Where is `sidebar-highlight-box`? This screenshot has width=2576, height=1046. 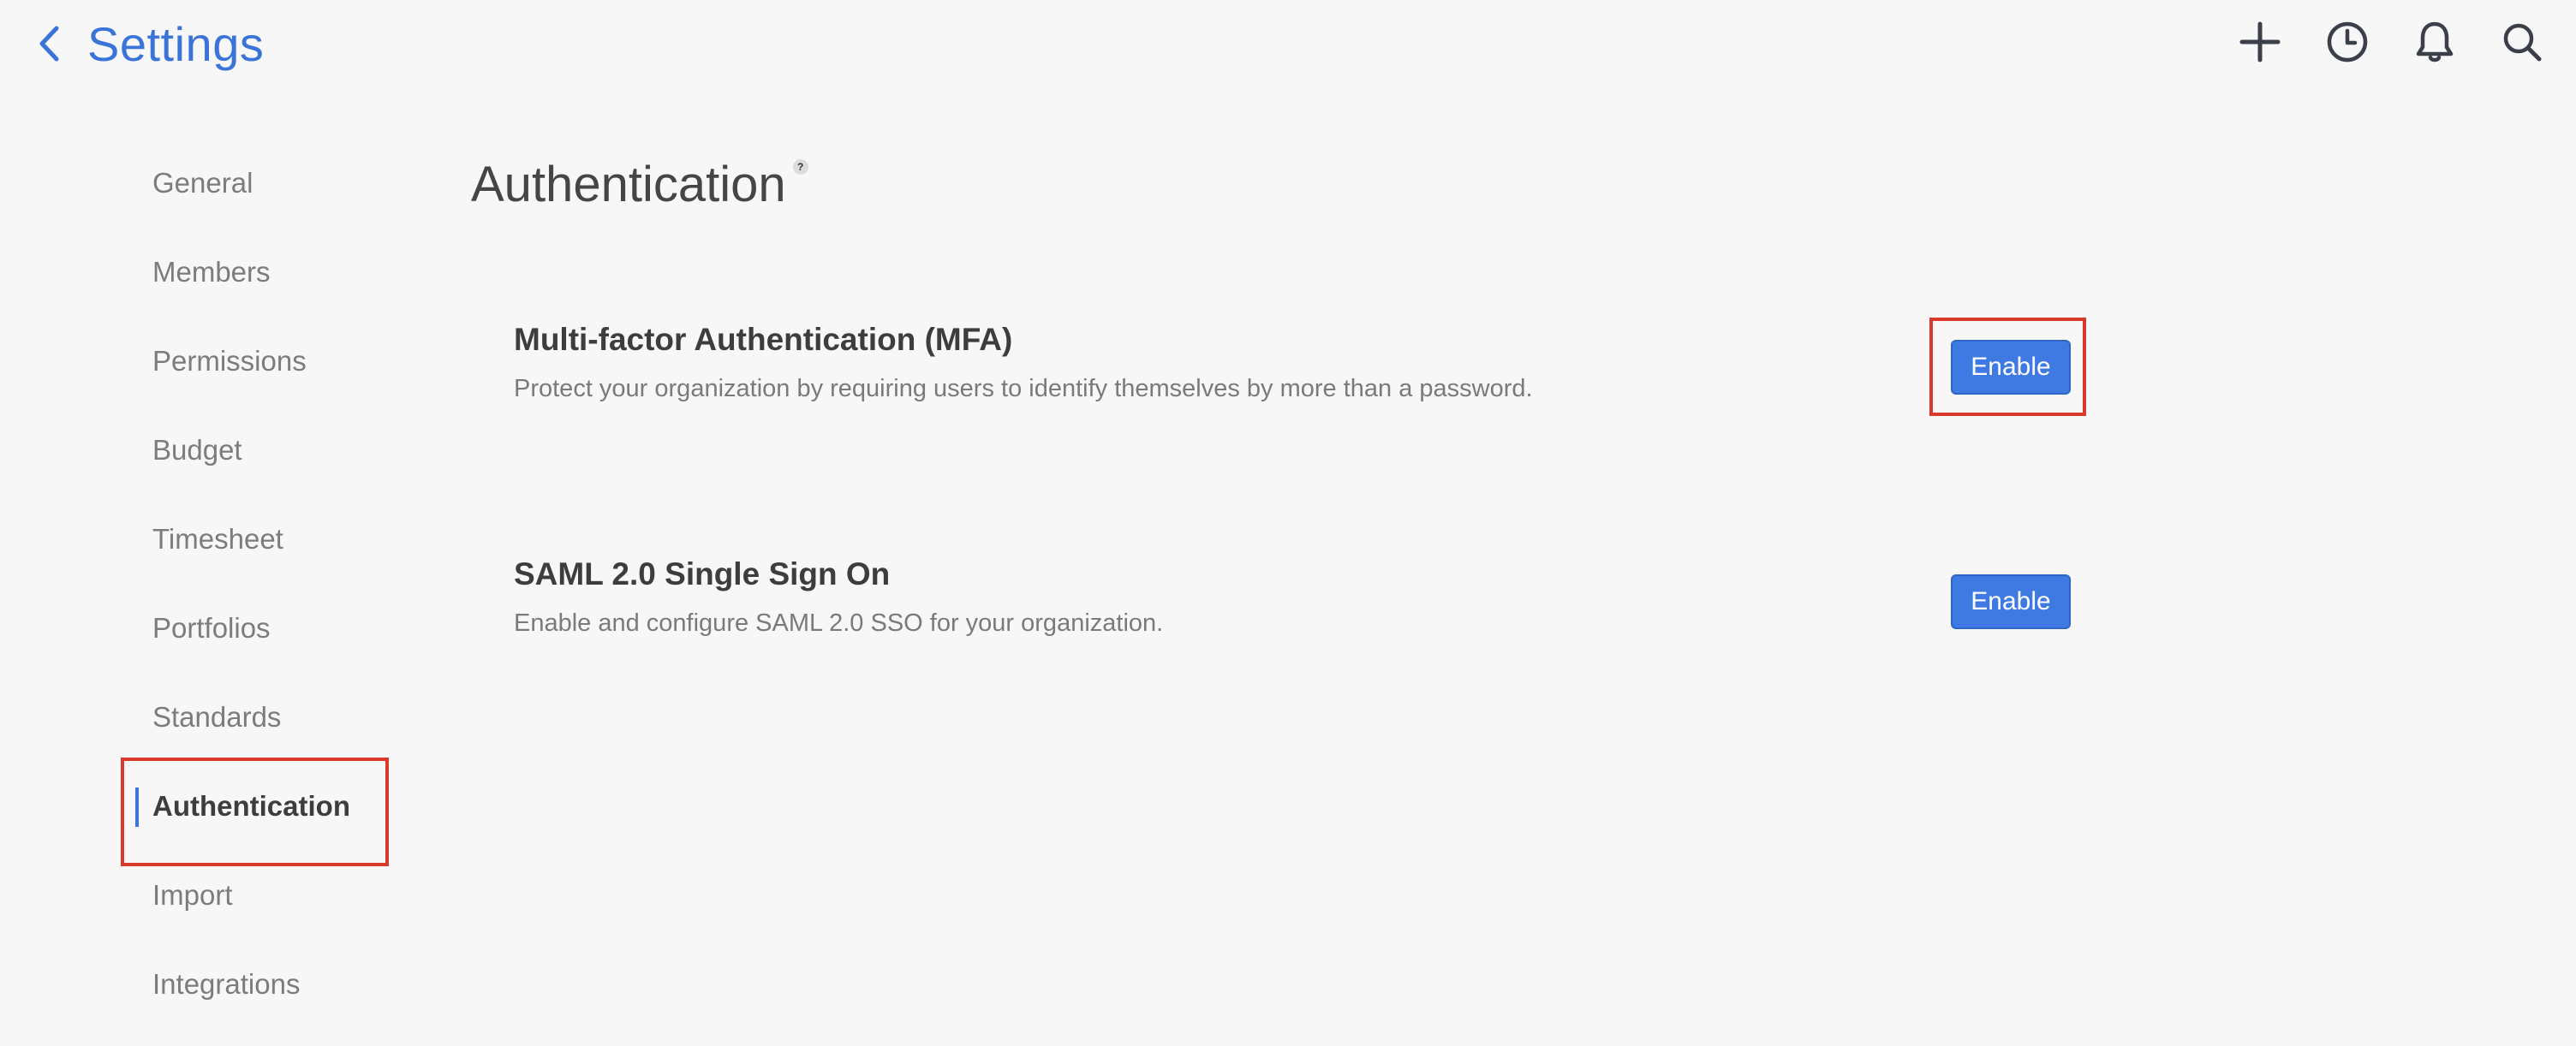
sidebar-highlight-box is located at coordinates (255, 812).